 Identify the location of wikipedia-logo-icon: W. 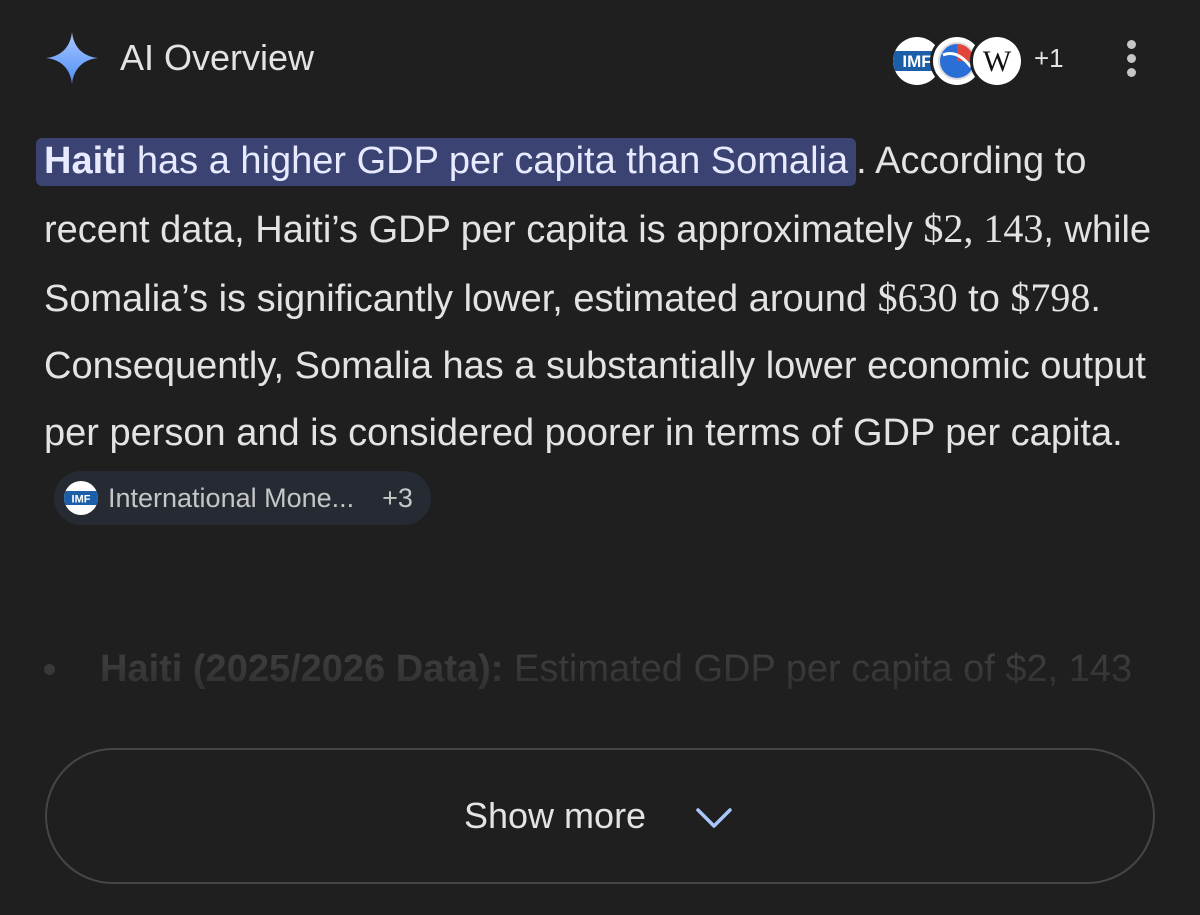
(997, 61).